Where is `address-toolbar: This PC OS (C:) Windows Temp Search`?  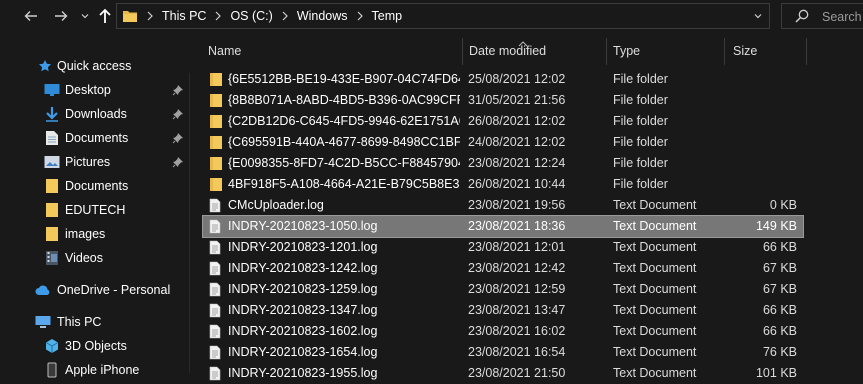
address-toolbar: This PC OS (C:) Windows Temp Search is located at coordinates (431, 16).